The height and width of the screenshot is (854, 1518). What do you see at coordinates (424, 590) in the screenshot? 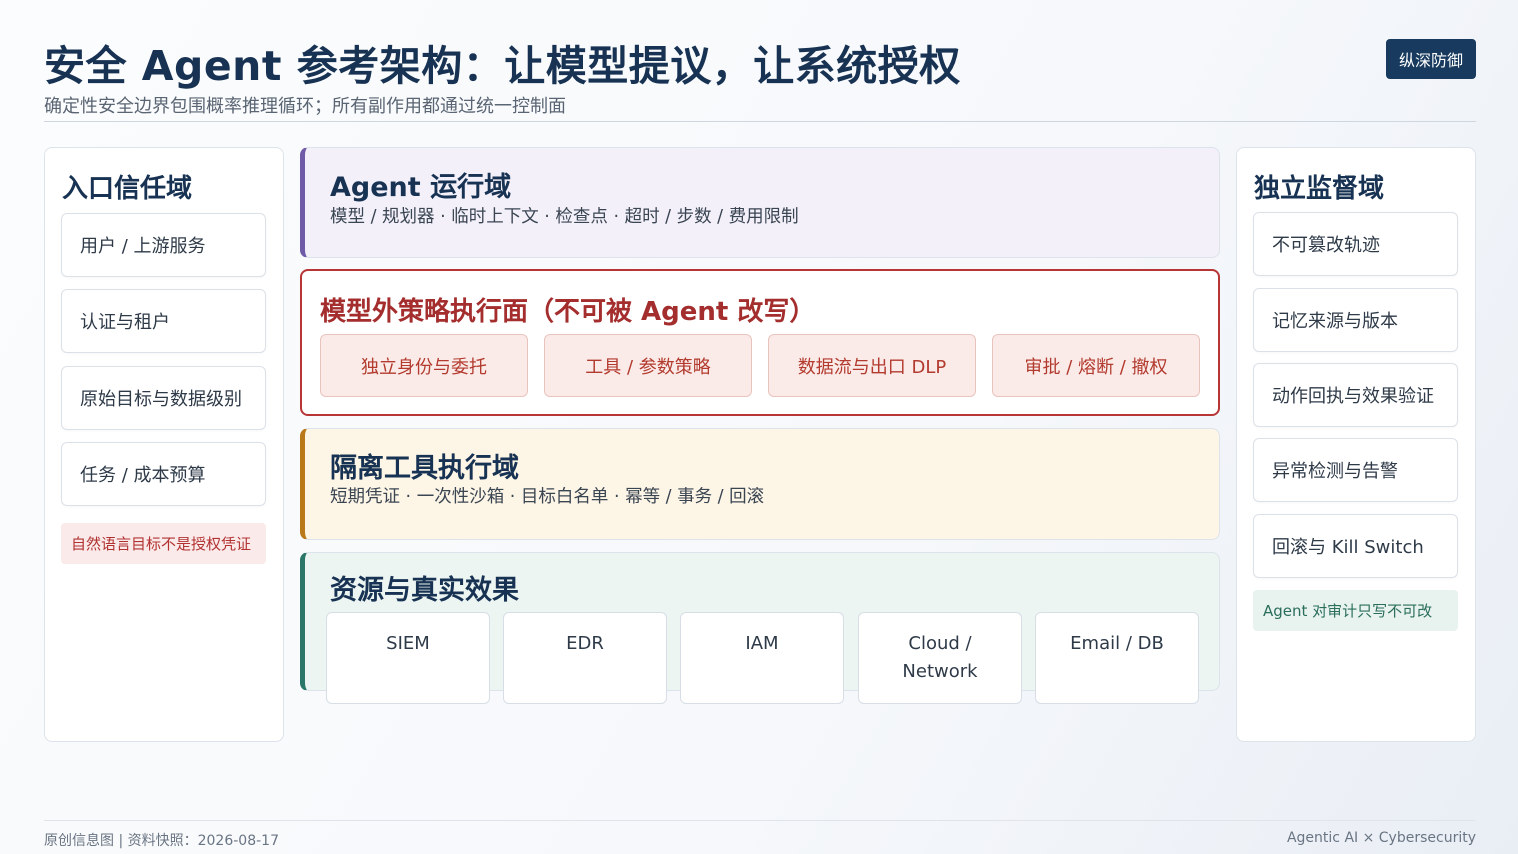
I see `resources-title: 资源与真实效果` at bounding box center [424, 590].